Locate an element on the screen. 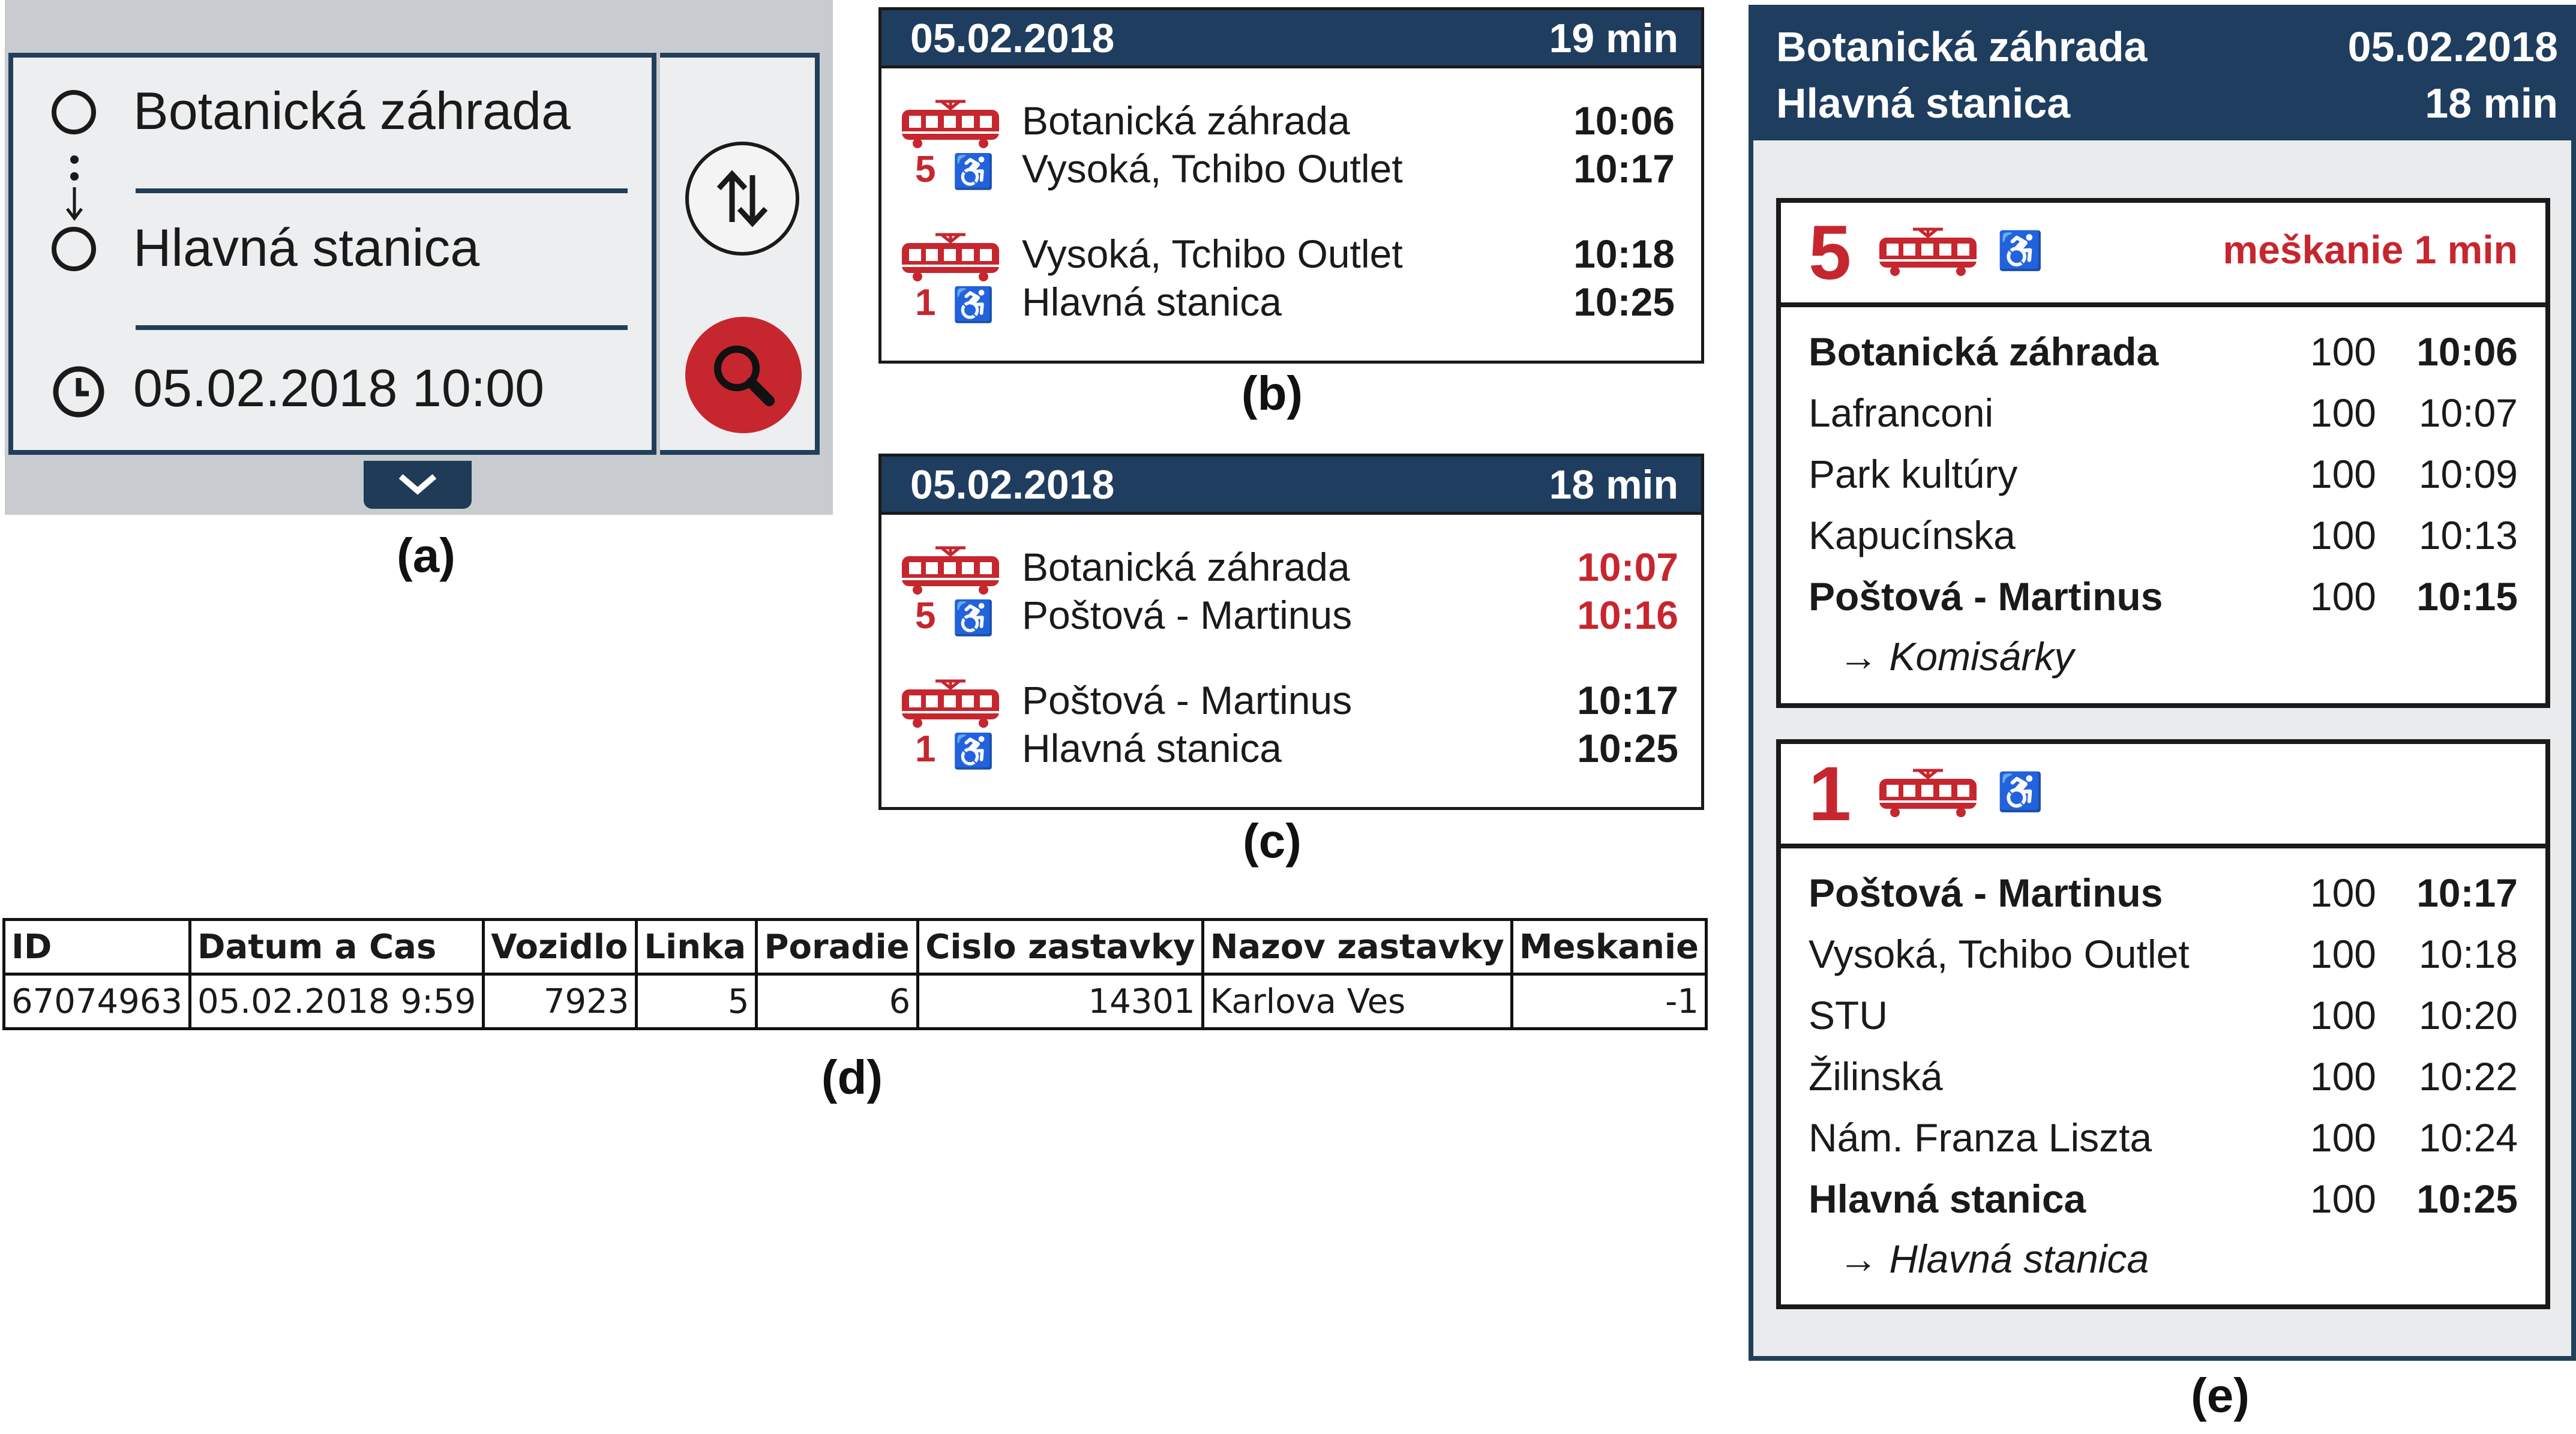 This screenshot has height=1434, width=2576. caption-b: (b) is located at coordinates (1272, 393).